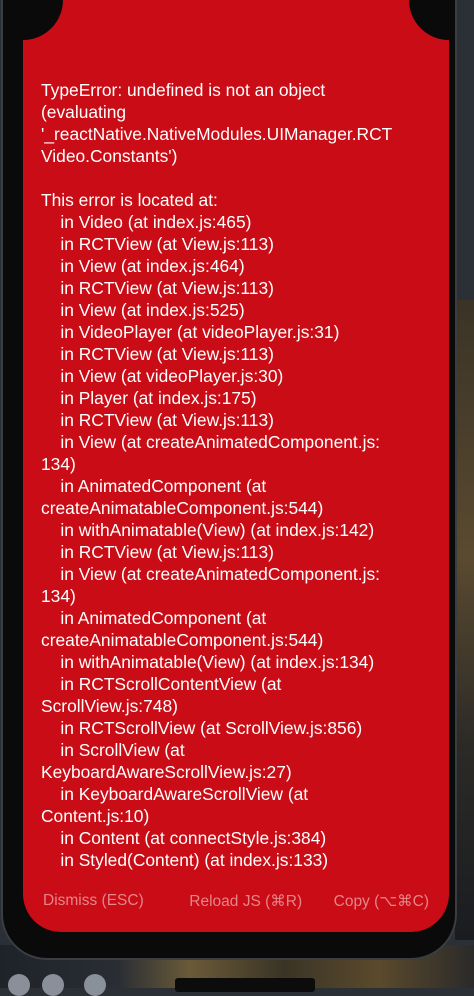 This screenshot has width=474, height=996. I want to click on error-line: in KeyboardAwareScrollView (at, so click(175, 794).